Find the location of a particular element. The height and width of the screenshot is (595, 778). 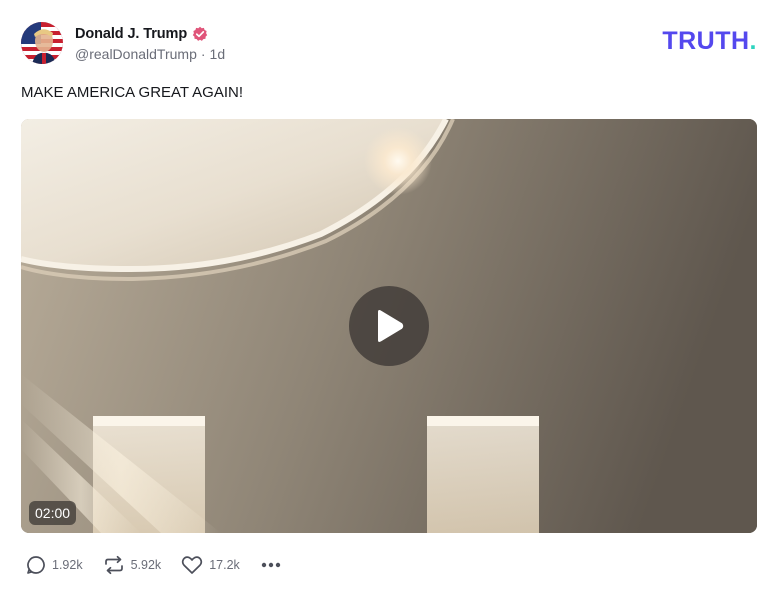

truth-logo: TRUTH. is located at coordinates (709, 41).